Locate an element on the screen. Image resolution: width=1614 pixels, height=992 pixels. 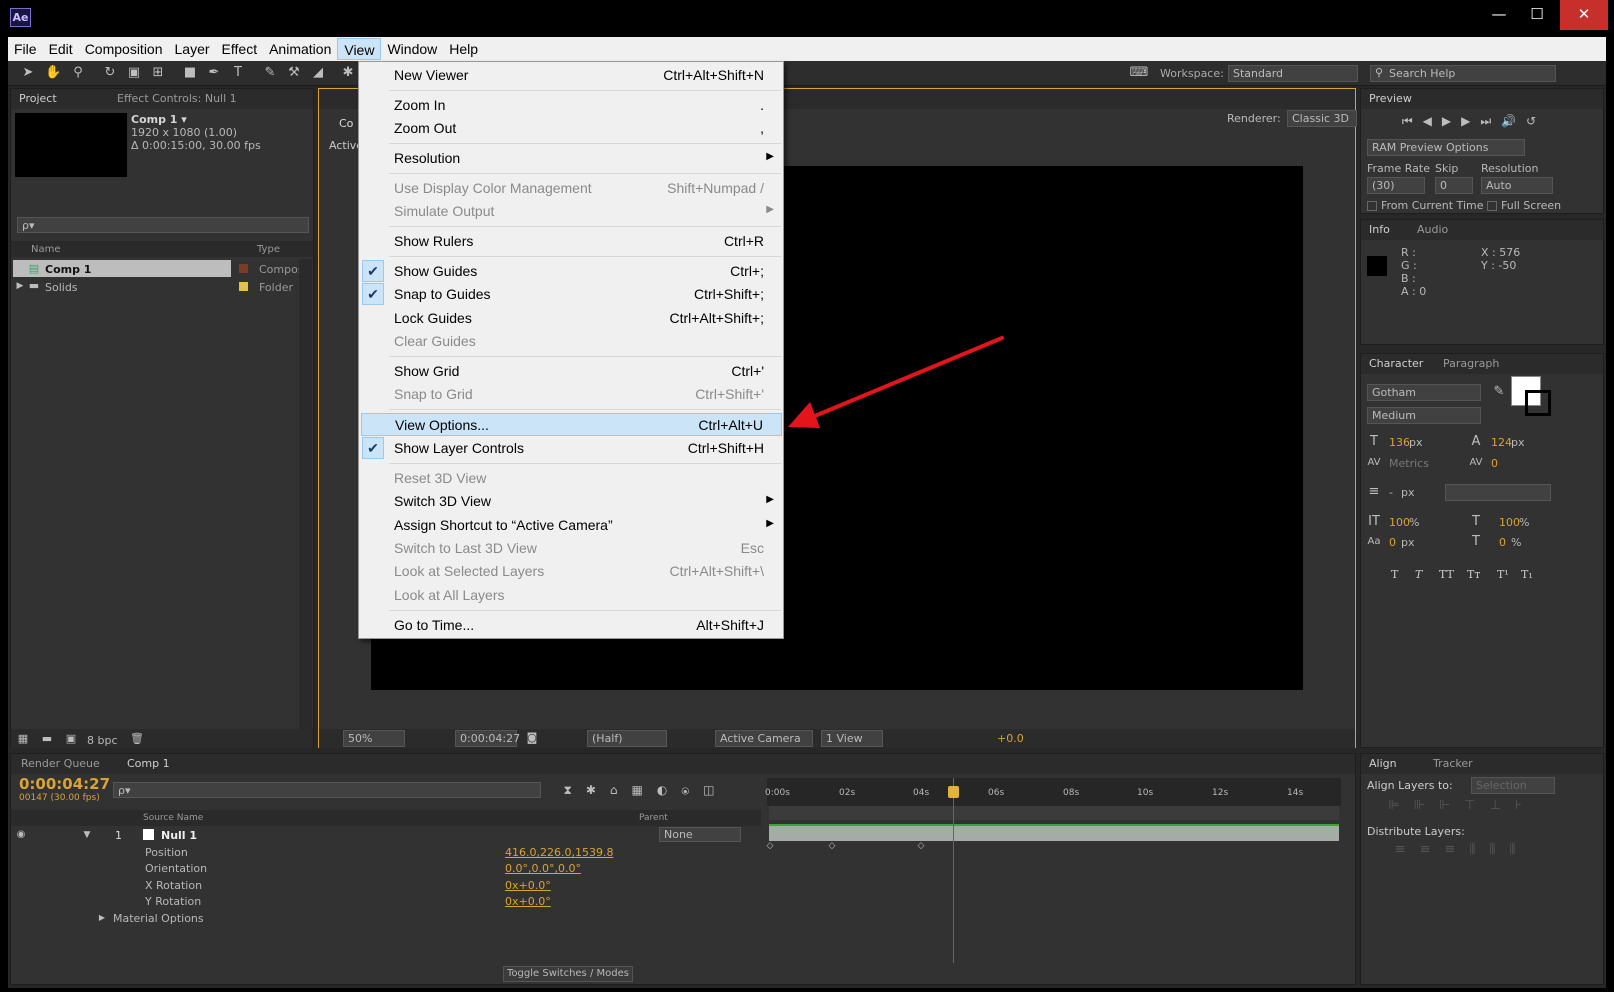
workspace-select: Standard is located at coordinates (1293, 73).